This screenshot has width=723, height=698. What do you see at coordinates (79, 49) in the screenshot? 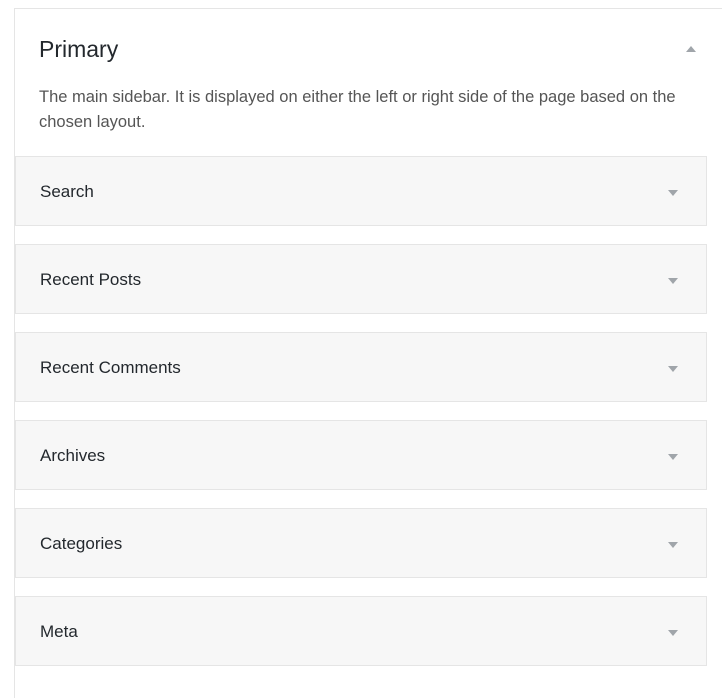
I see `panel-title: Primary` at bounding box center [79, 49].